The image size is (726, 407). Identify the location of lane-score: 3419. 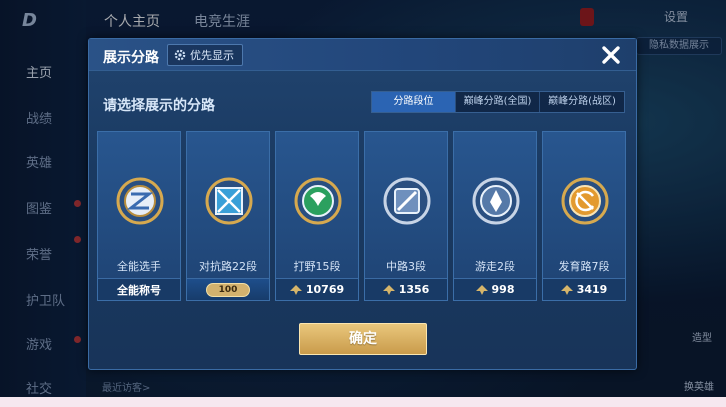
(584, 289).